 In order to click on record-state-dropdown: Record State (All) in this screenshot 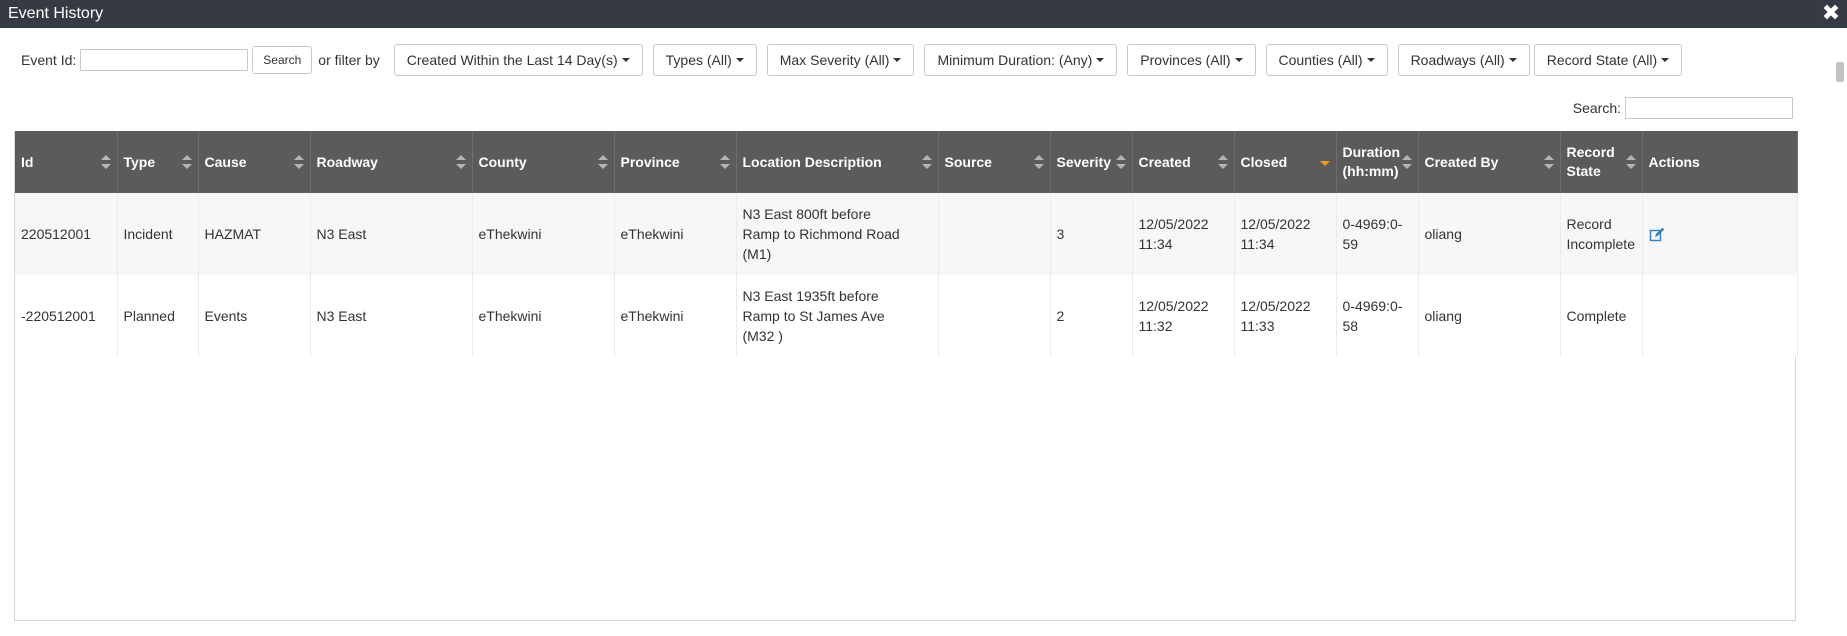, I will do `click(1608, 60)`.